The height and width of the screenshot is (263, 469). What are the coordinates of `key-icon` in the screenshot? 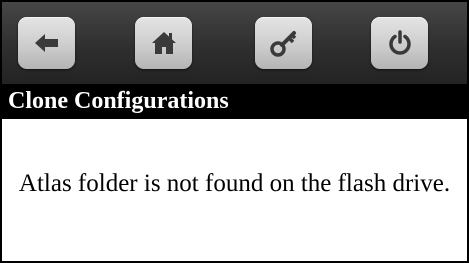 It's located at (284, 43).